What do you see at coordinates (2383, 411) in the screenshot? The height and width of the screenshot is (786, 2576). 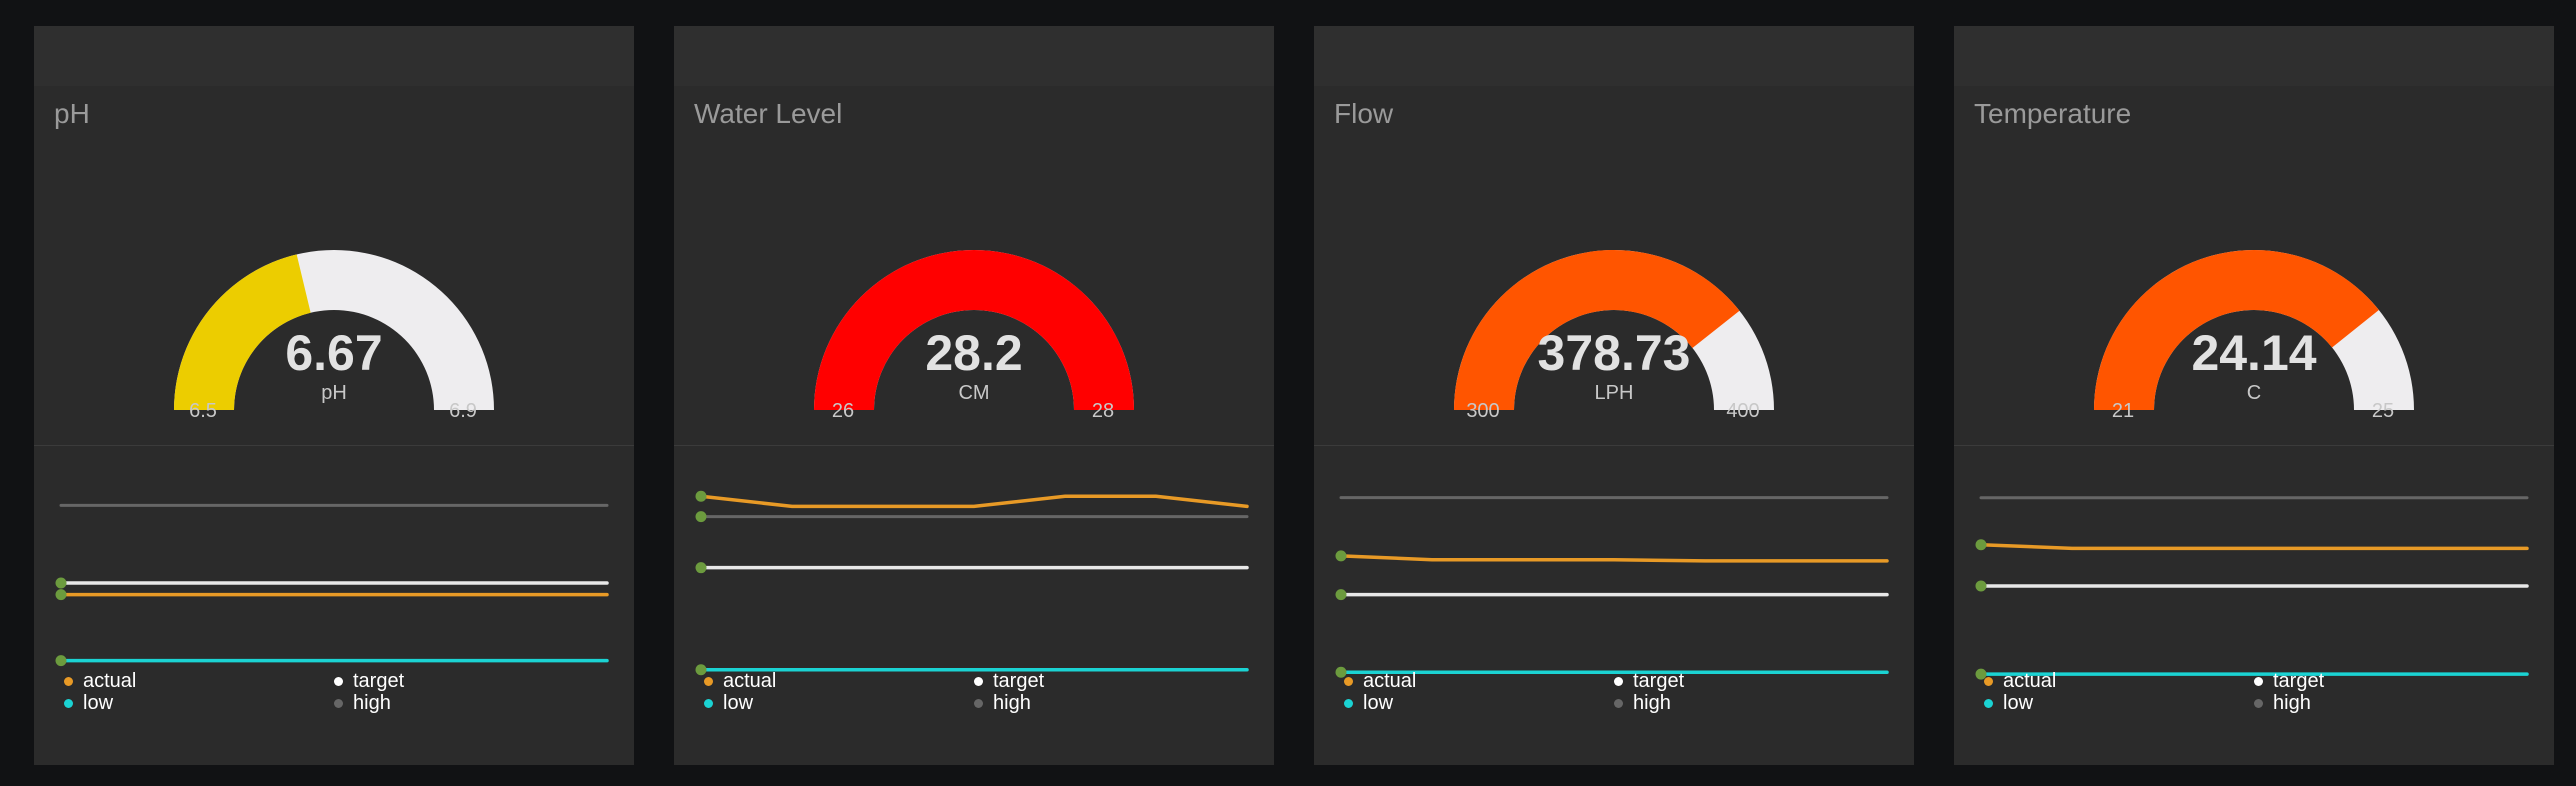 I see `gauge-max-label: 25` at bounding box center [2383, 411].